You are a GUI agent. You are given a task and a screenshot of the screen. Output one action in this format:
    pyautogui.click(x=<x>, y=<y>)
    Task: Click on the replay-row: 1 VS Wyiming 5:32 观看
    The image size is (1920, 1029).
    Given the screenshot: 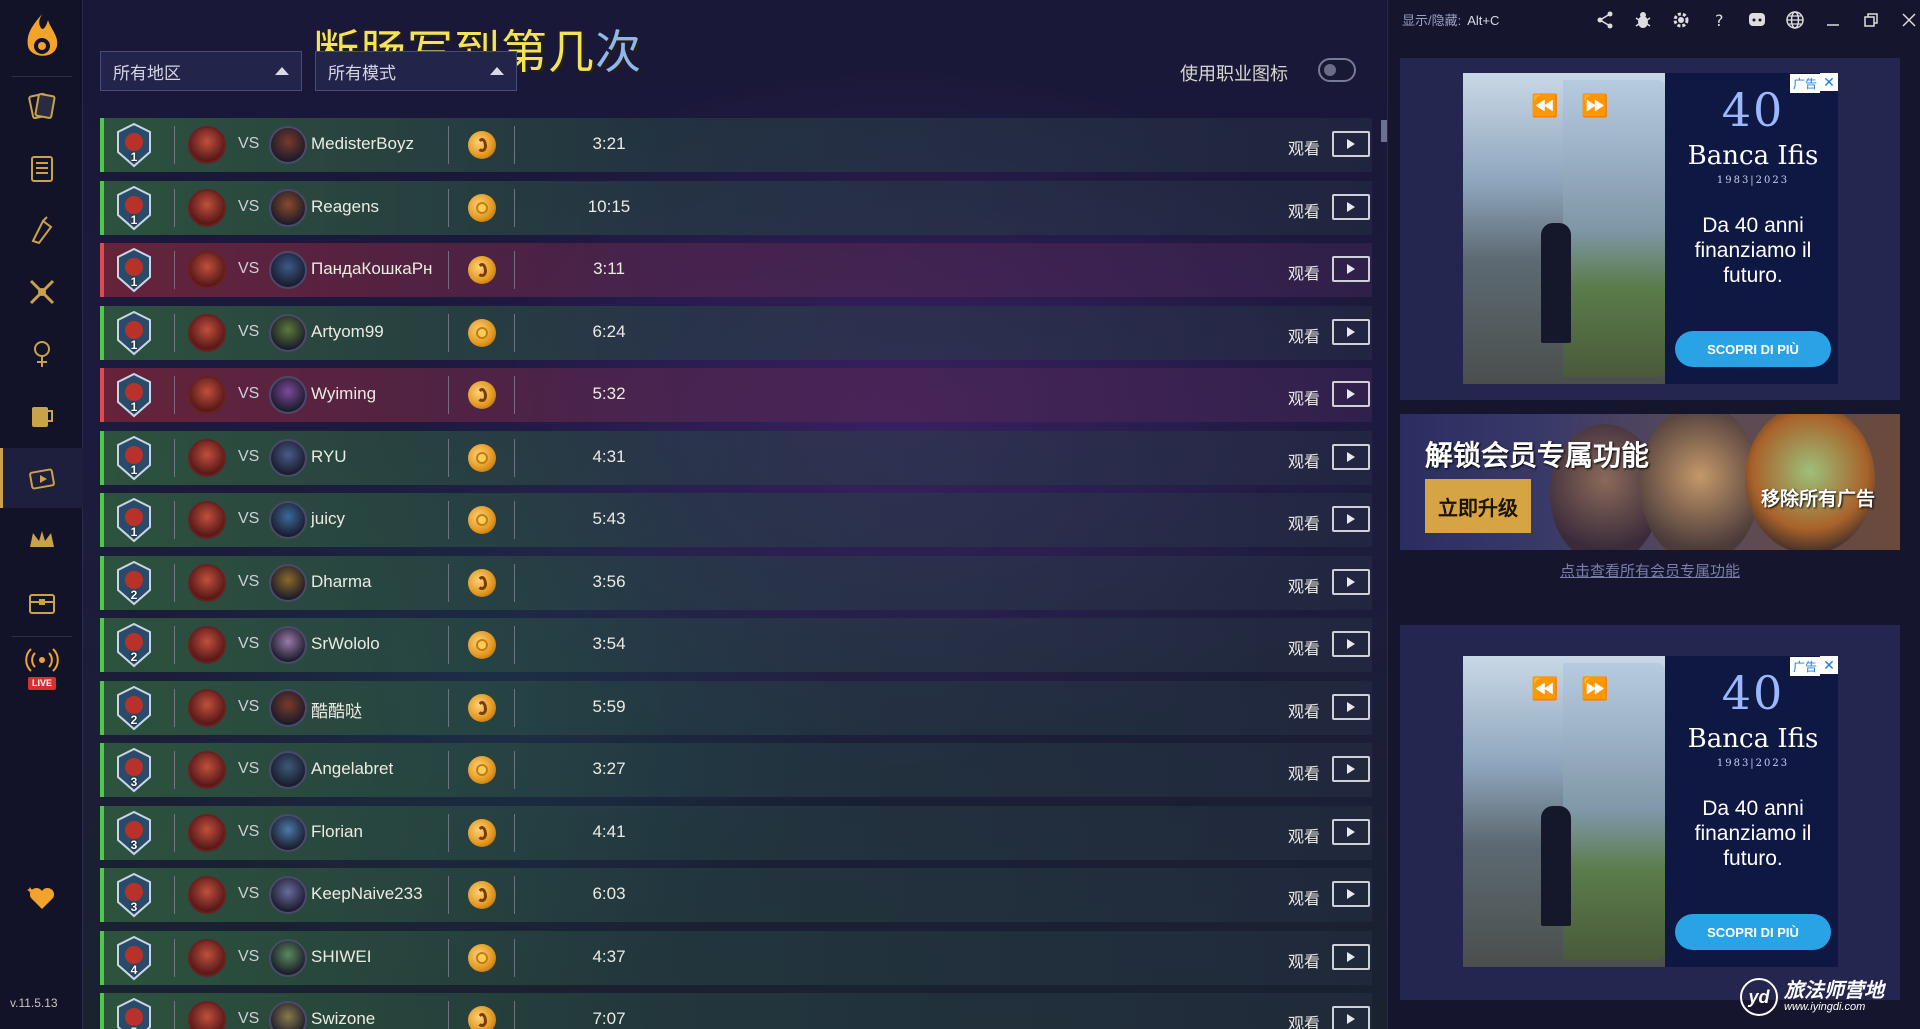 What is the action you would take?
    pyautogui.click(x=736, y=395)
    